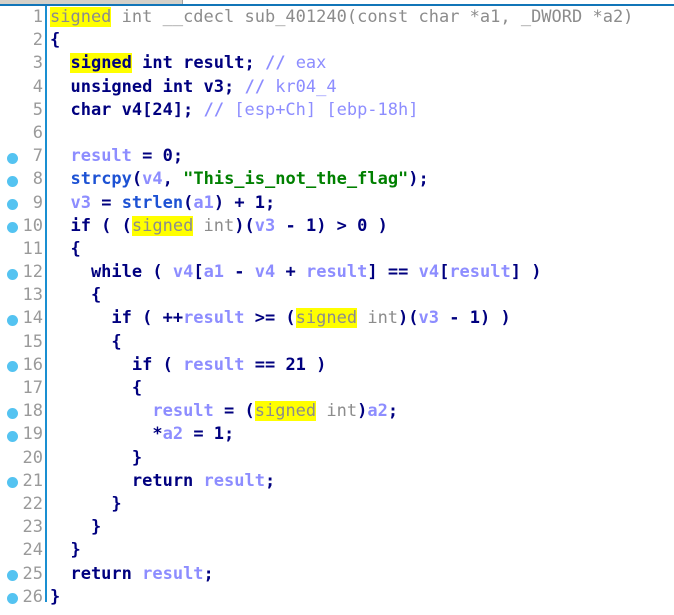  What do you see at coordinates (32, 596) in the screenshot?
I see `line-number: 26` at bounding box center [32, 596].